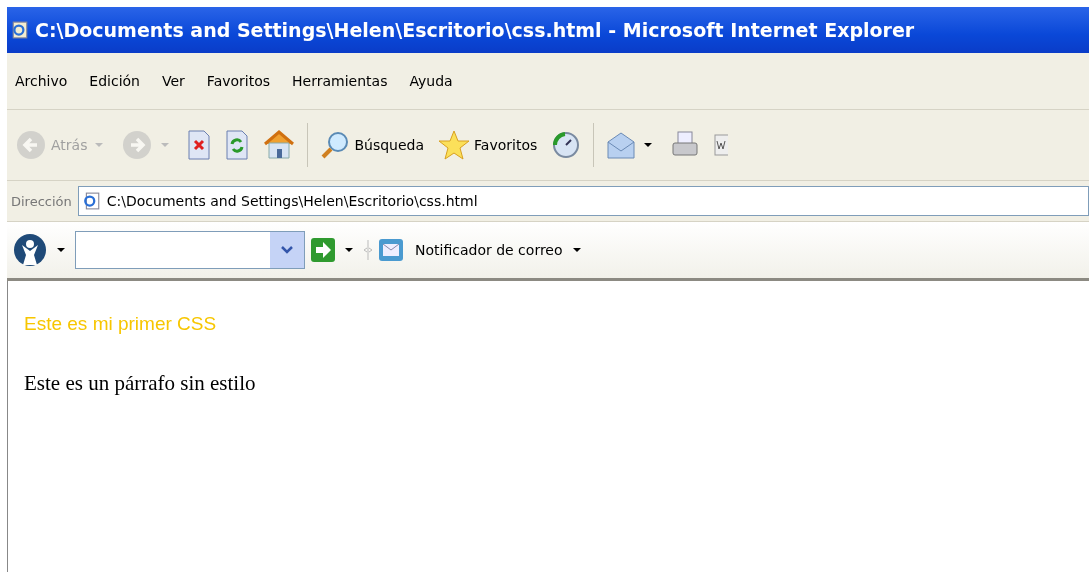 This screenshot has width=1089, height=572. Describe the element at coordinates (114, 81) in the screenshot. I see `menu-item: Edición` at that location.